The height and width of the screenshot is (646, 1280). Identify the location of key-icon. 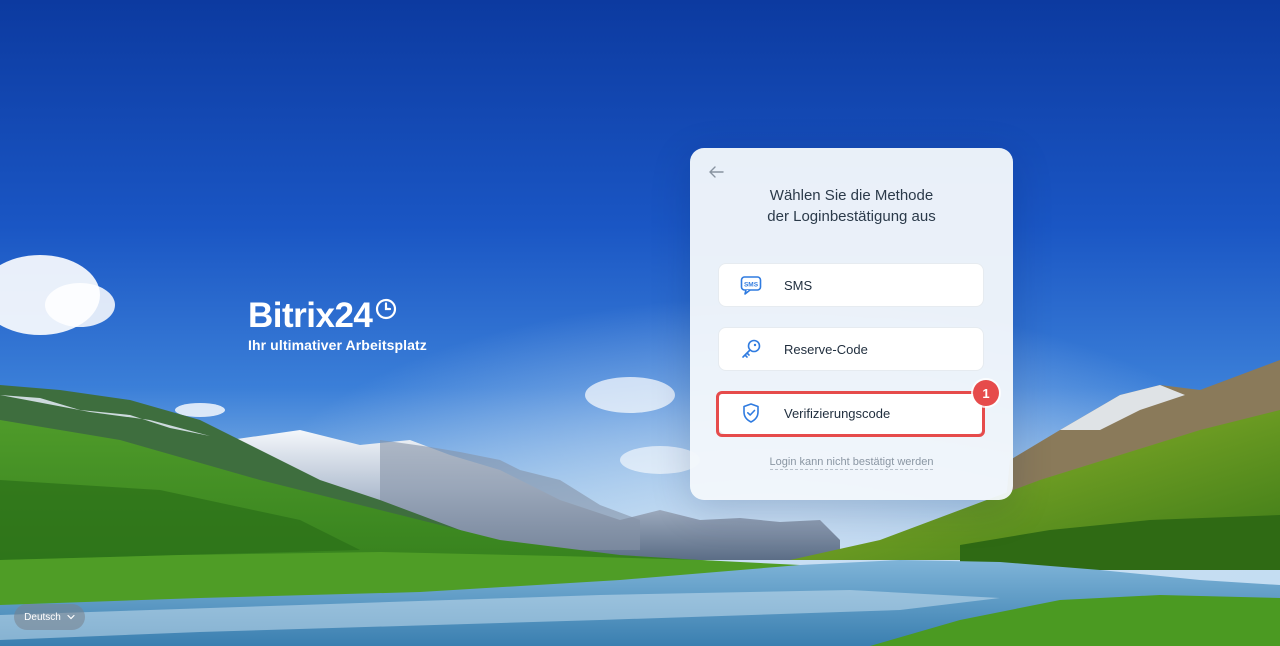
(751, 349).